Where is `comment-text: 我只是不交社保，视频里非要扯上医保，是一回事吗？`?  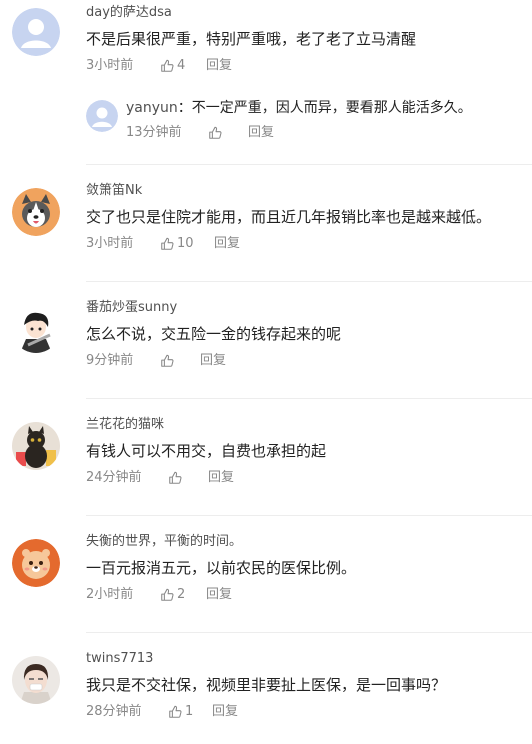
comment-text: 我只是不交社保，视频里非要扯上医保，是一回事吗？ is located at coordinates (266, 685).